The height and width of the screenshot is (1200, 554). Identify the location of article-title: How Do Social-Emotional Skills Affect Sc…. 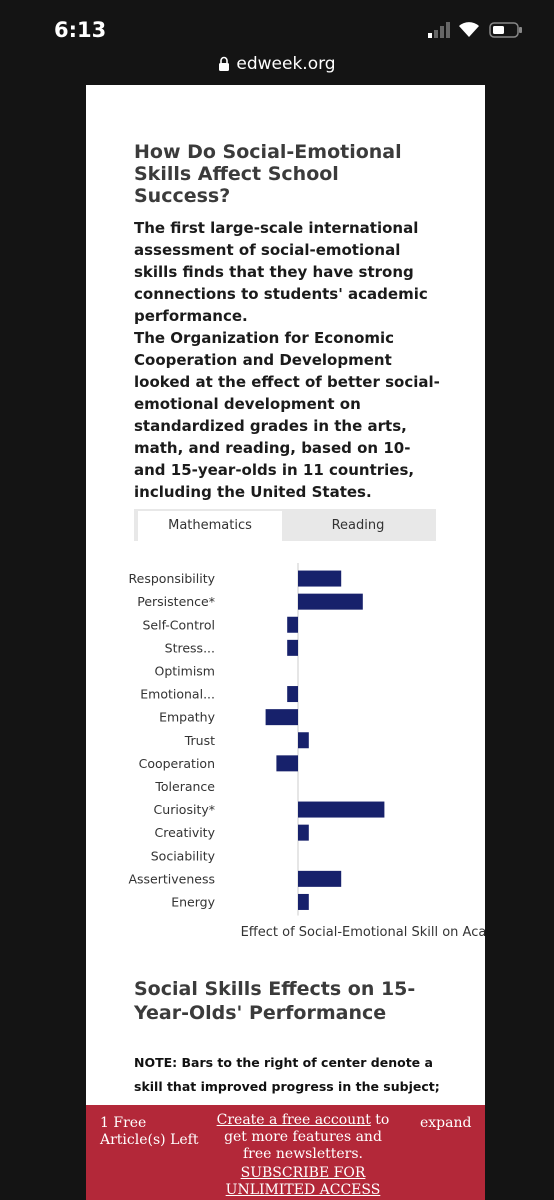
(268, 174).